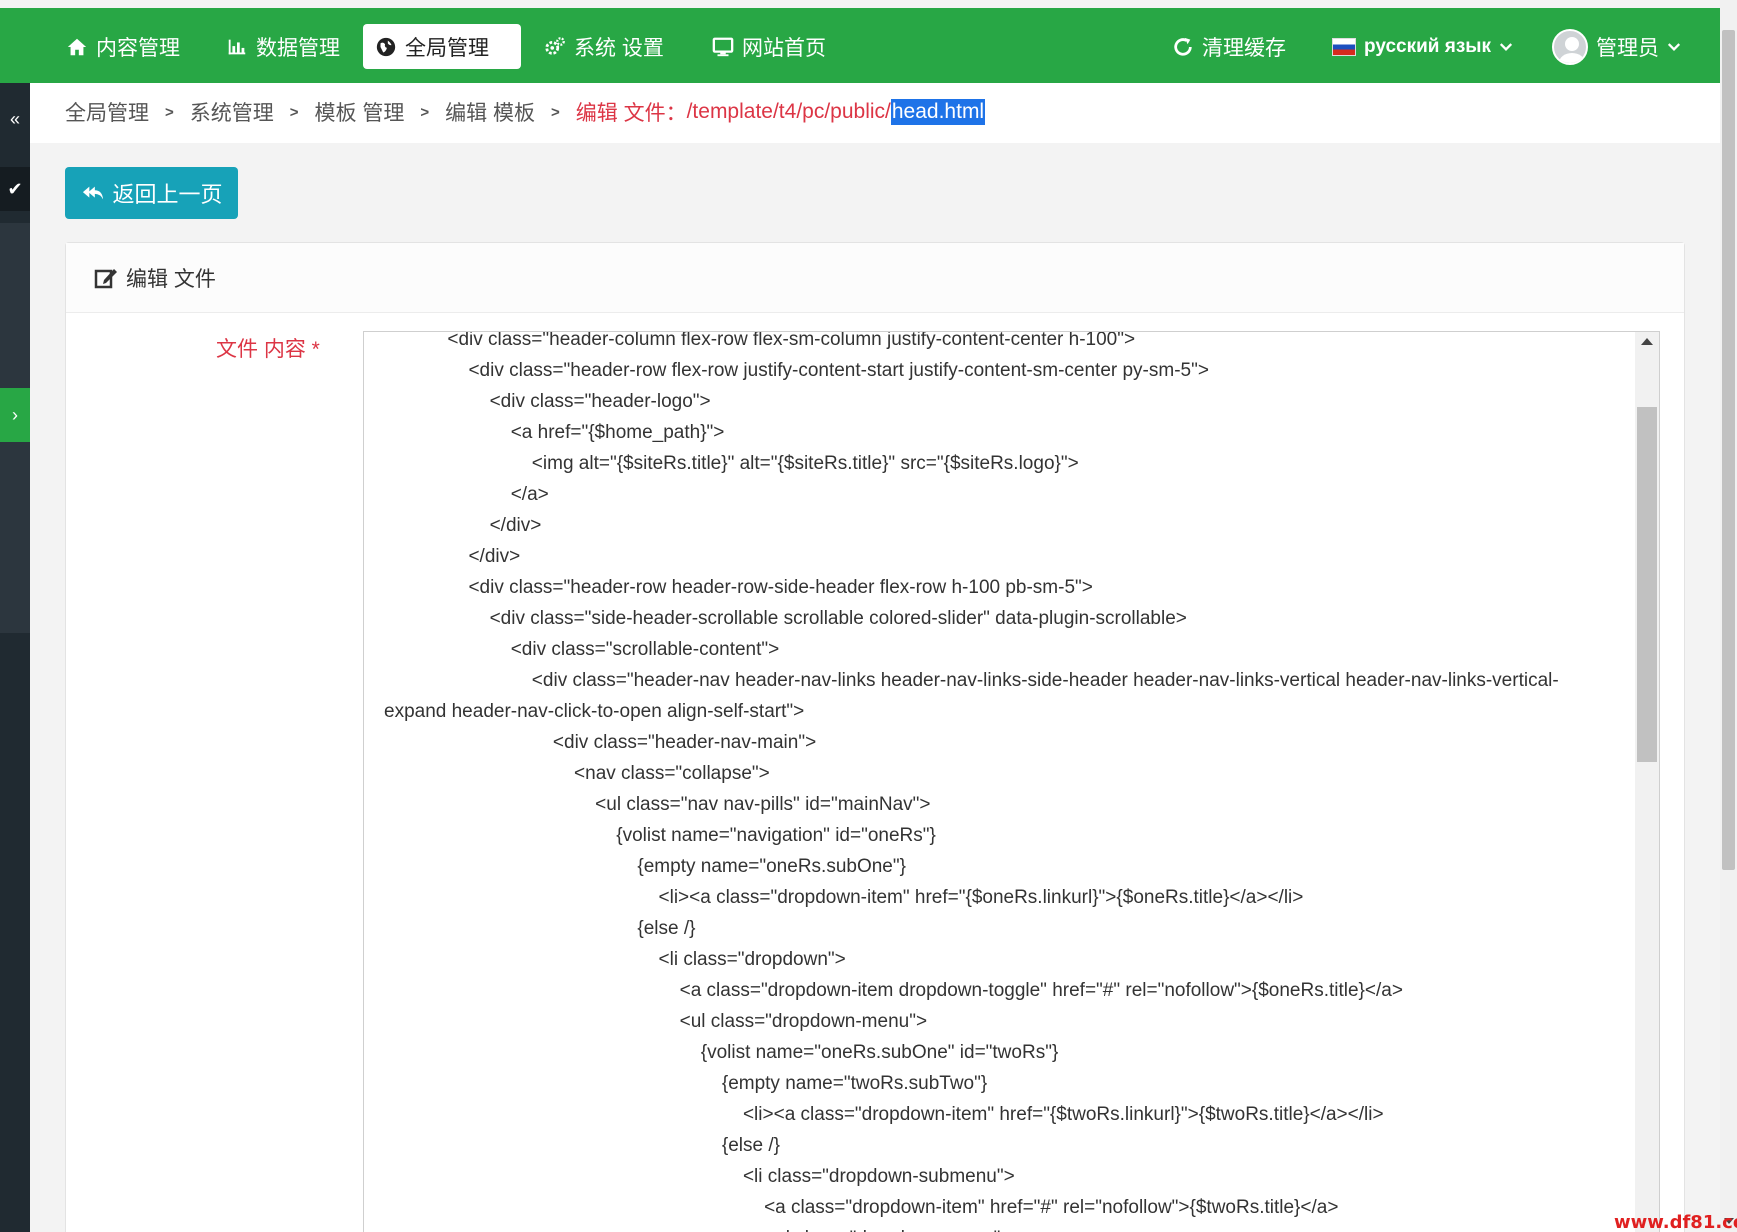 This screenshot has height=1232, width=1737. I want to click on nav-website-home: 网站首页, so click(769, 46).